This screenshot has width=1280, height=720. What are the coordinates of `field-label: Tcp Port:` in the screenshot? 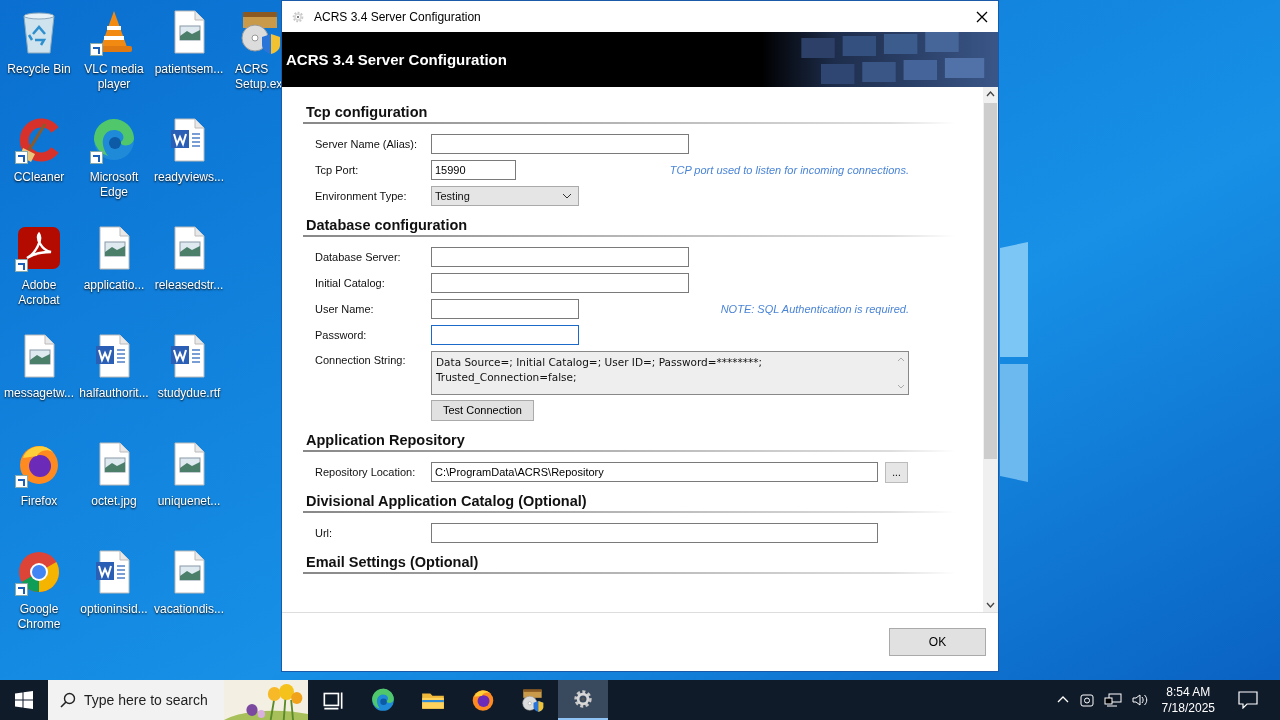 It's located at (337, 170).